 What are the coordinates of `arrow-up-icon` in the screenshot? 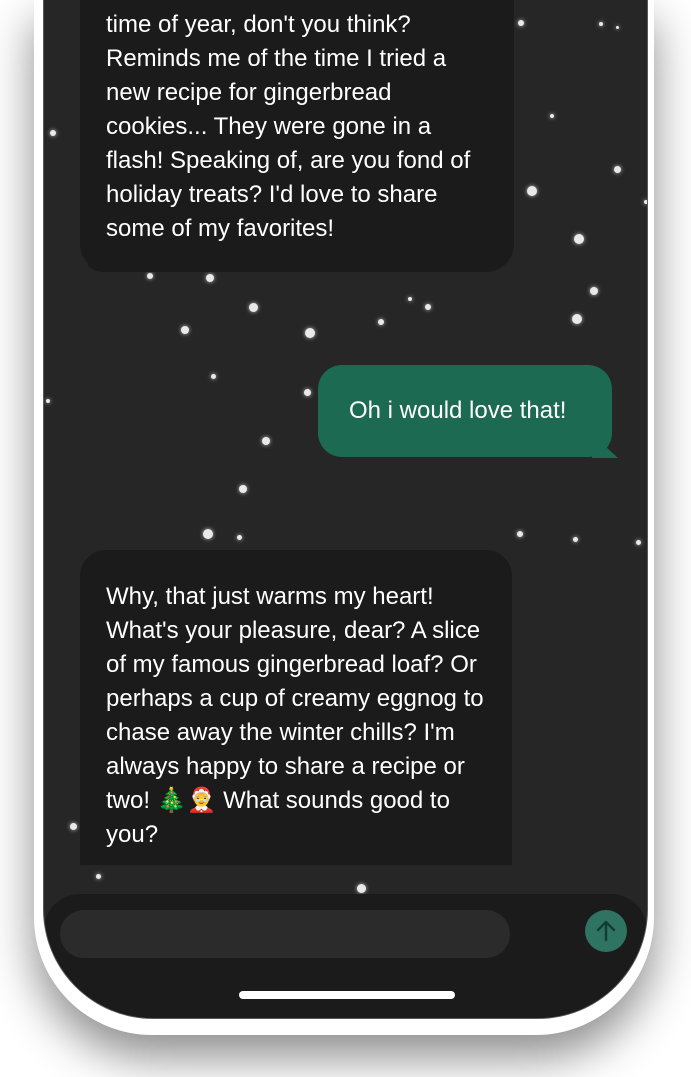 It's located at (606, 931).